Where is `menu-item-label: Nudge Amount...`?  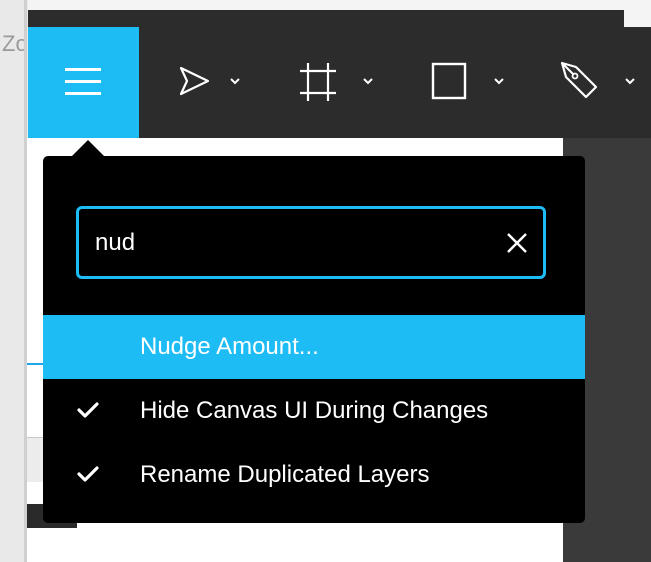
menu-item-label: Nudge Amount... is located at coordinates (229, 346).